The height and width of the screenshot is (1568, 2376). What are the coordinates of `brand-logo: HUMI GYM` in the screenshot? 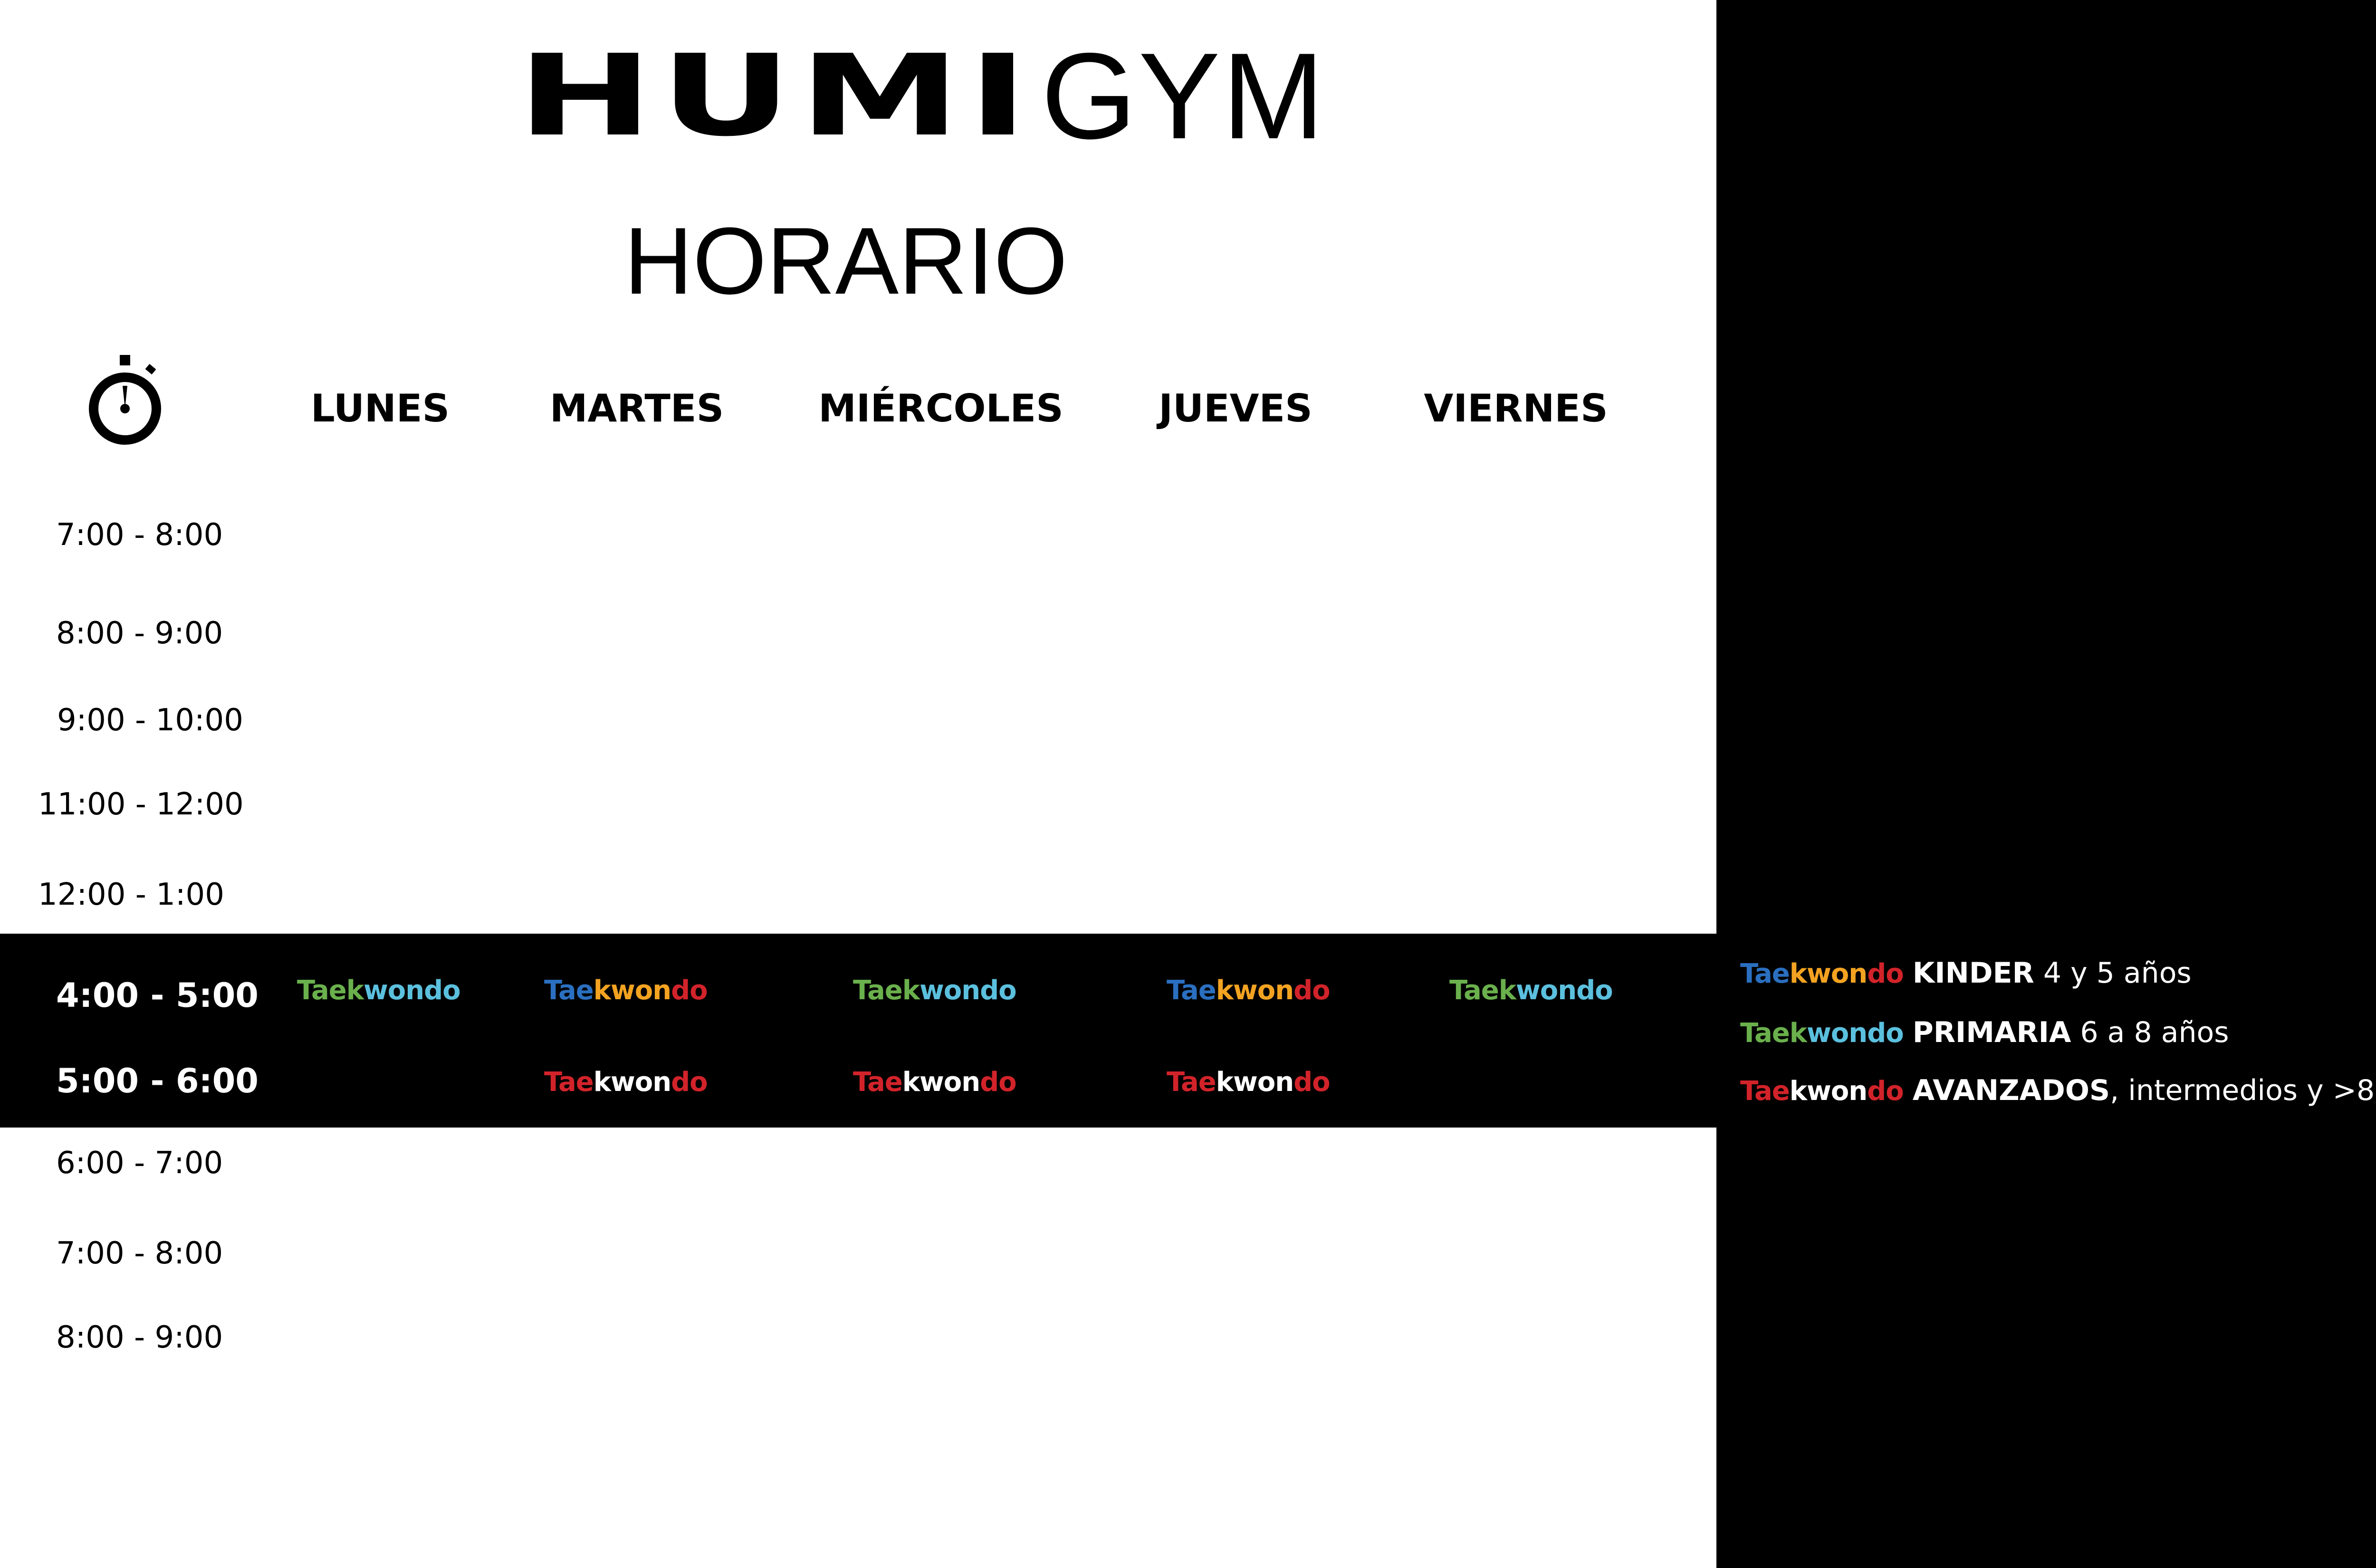 It's located at (920, 96).